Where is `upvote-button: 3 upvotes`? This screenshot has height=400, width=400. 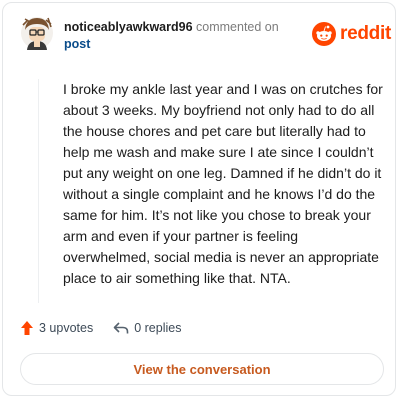 upvote-button: 3 upvotes is located at coordinates (56, 328).